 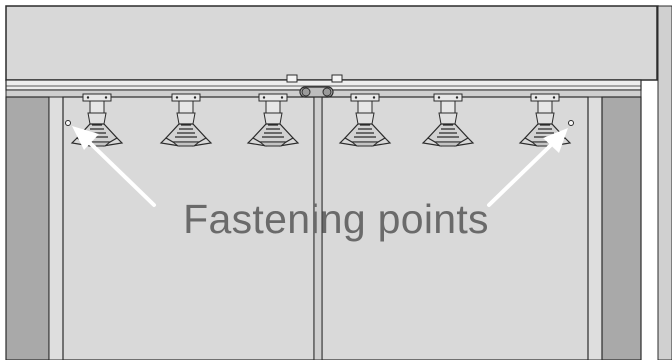 What do you see at coordinates (306, 92) in the screenshot?
I see `coupling-bolt-left` at bounding box center [306, 92].